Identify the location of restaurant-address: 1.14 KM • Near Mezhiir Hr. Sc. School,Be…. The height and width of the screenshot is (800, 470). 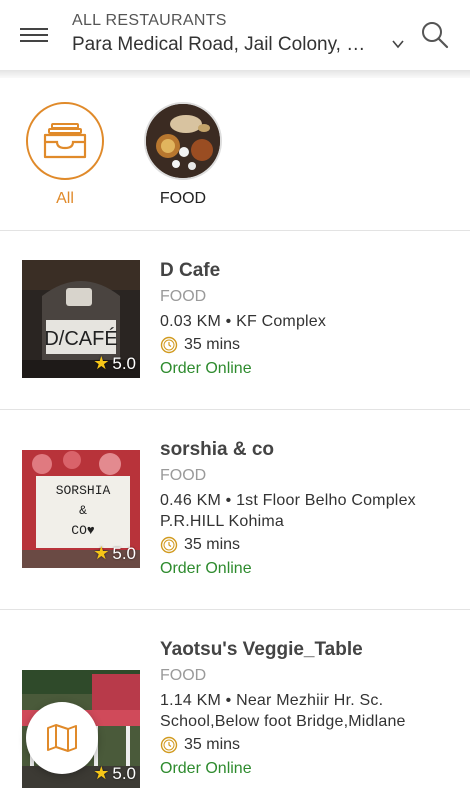
(310, 711).